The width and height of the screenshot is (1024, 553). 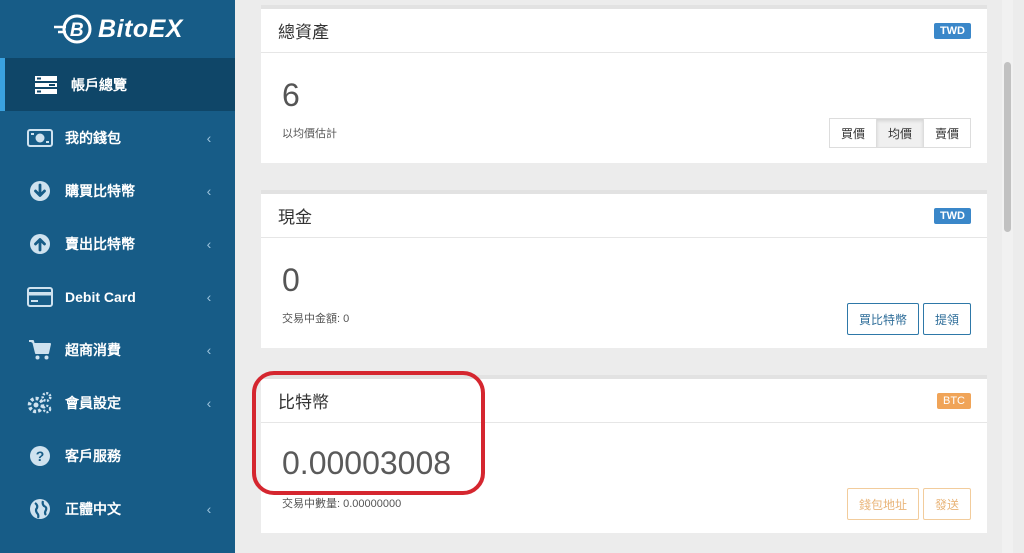 I want to click on send-button: 發送, so click(x=946, y=504).